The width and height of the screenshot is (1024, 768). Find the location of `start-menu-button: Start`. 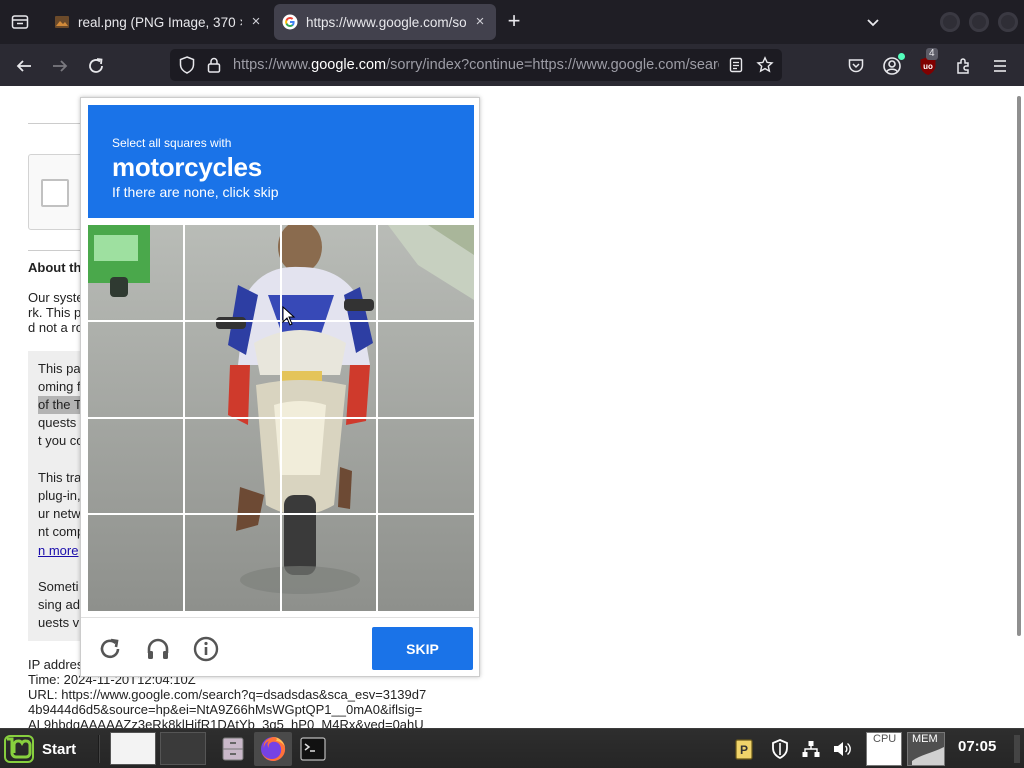

start-menu-button: Start is located at coordinates (40, 749).